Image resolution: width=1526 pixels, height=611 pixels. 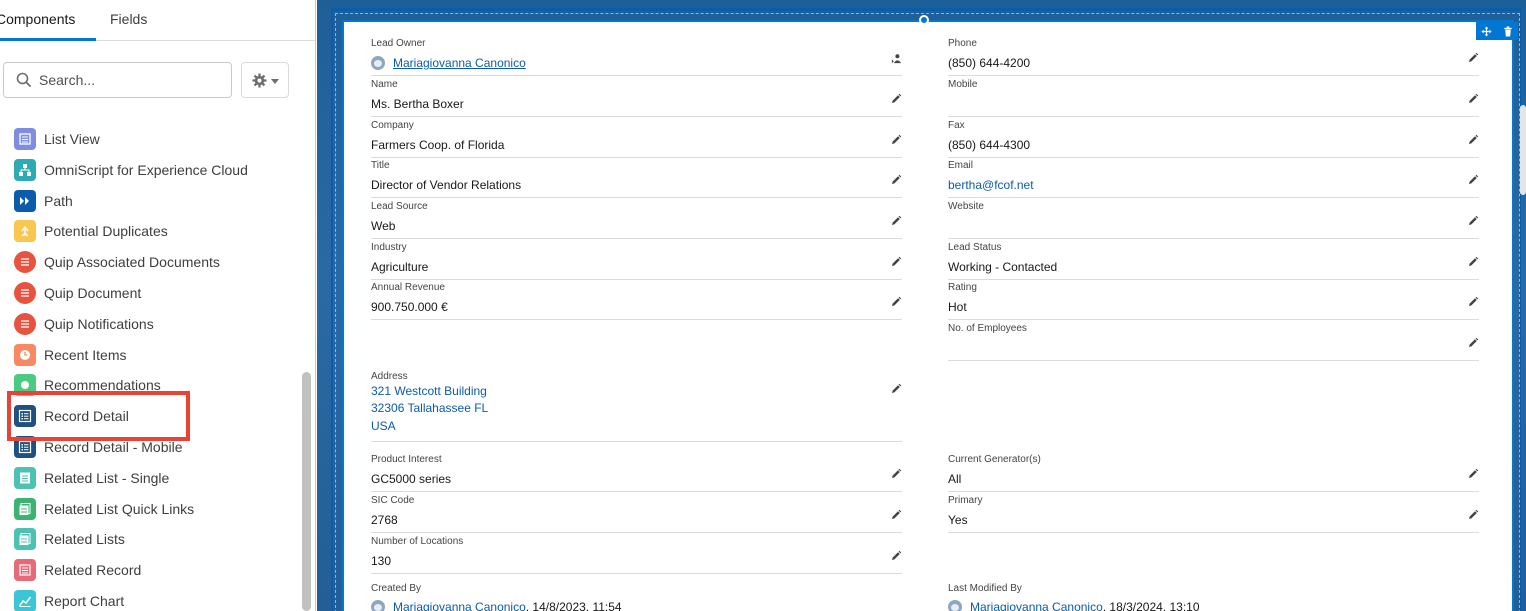 What do you see at coordinates (150, 230) in the screenshot?
I see `component-item: Potential Duplicates` at bounding box center [150, 230].